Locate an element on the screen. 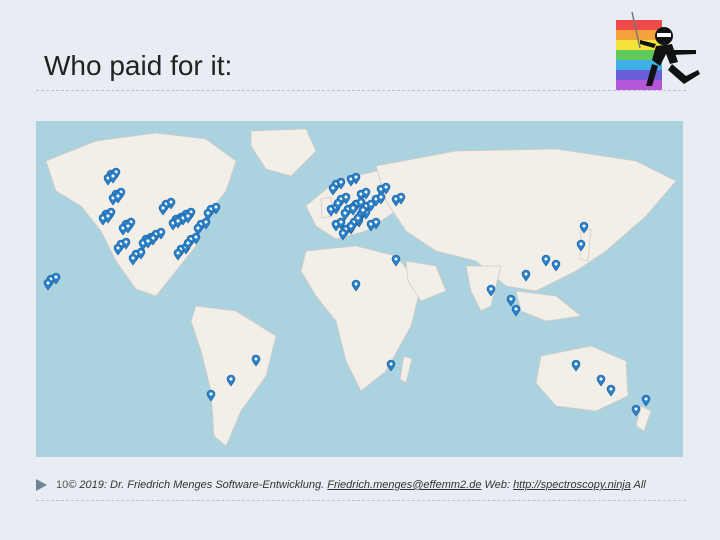 The image size is (720, 540). web-label: Web: is located at coordinates (497, 485).